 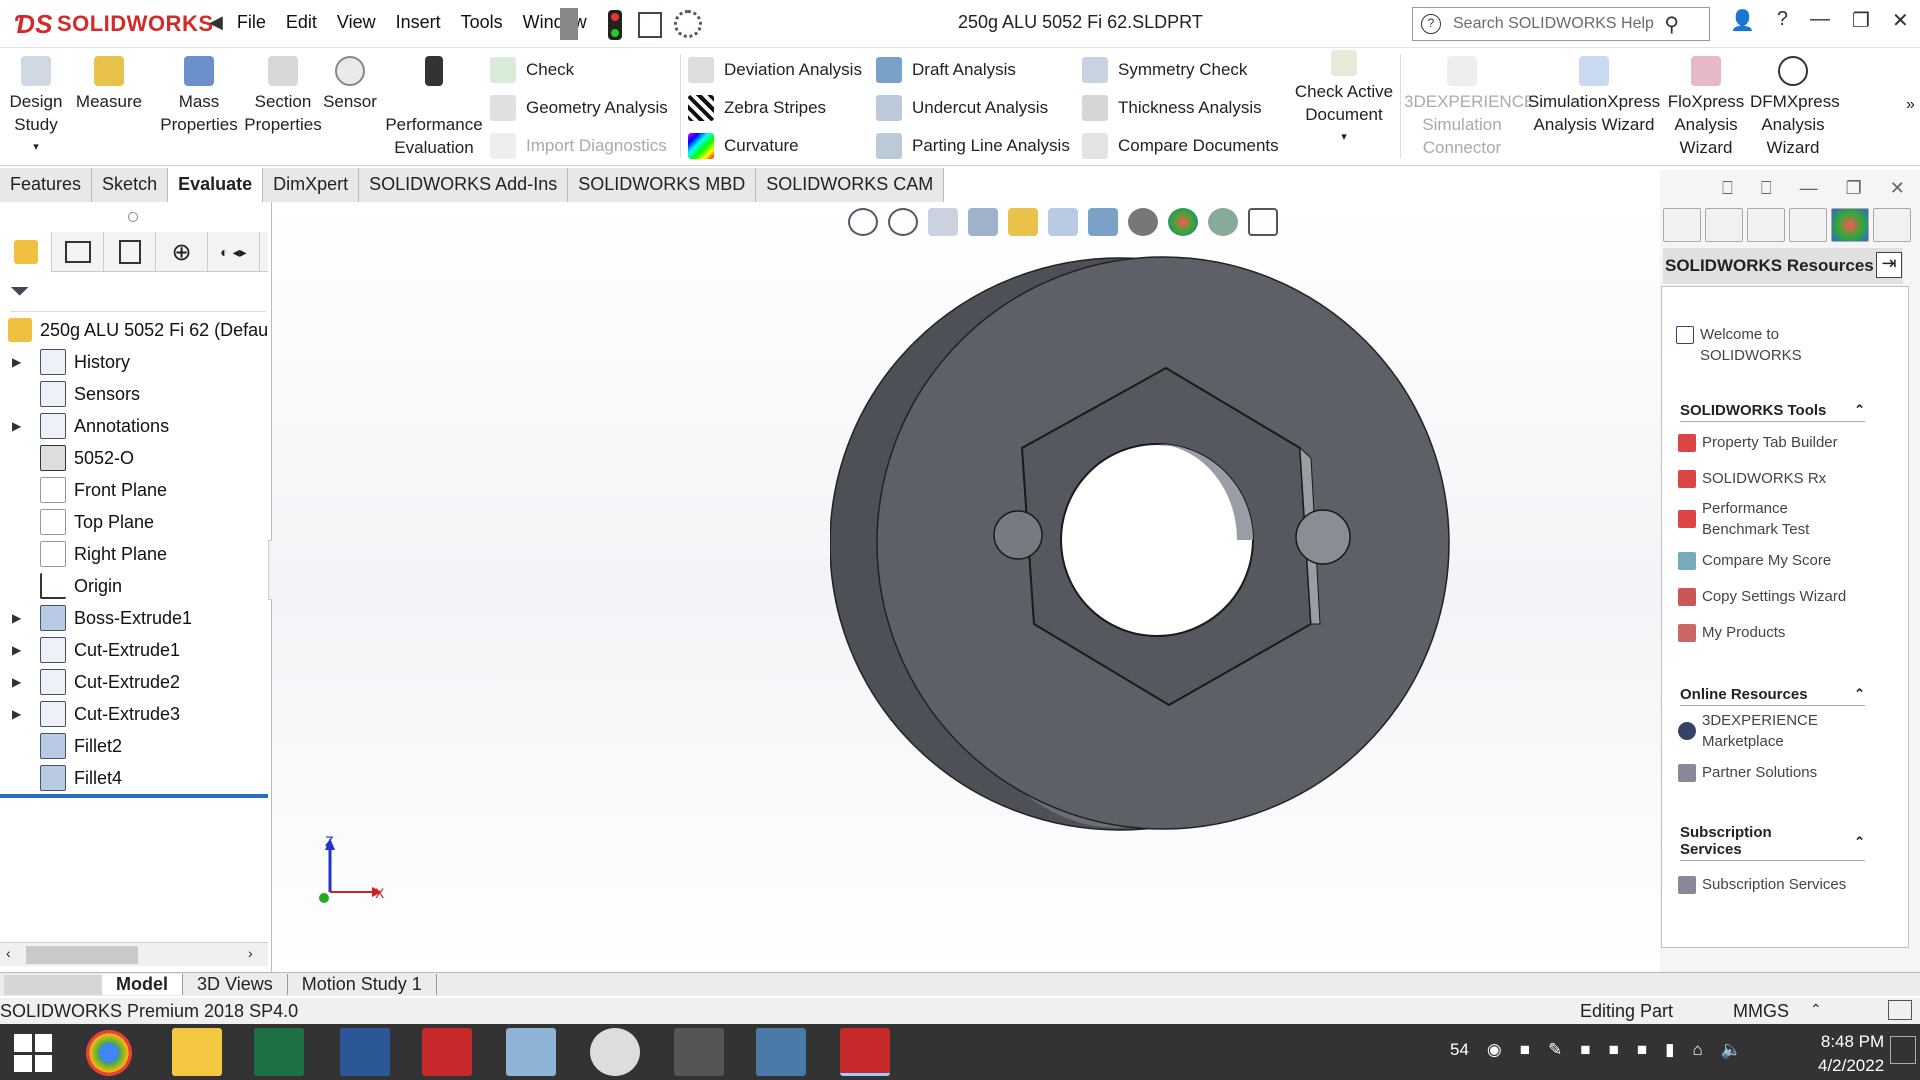 What do you see at coordinates (199, 96) in the screenshot?
I see `mass-properties-button: Mass Properties` at bounding box center [199, 96].